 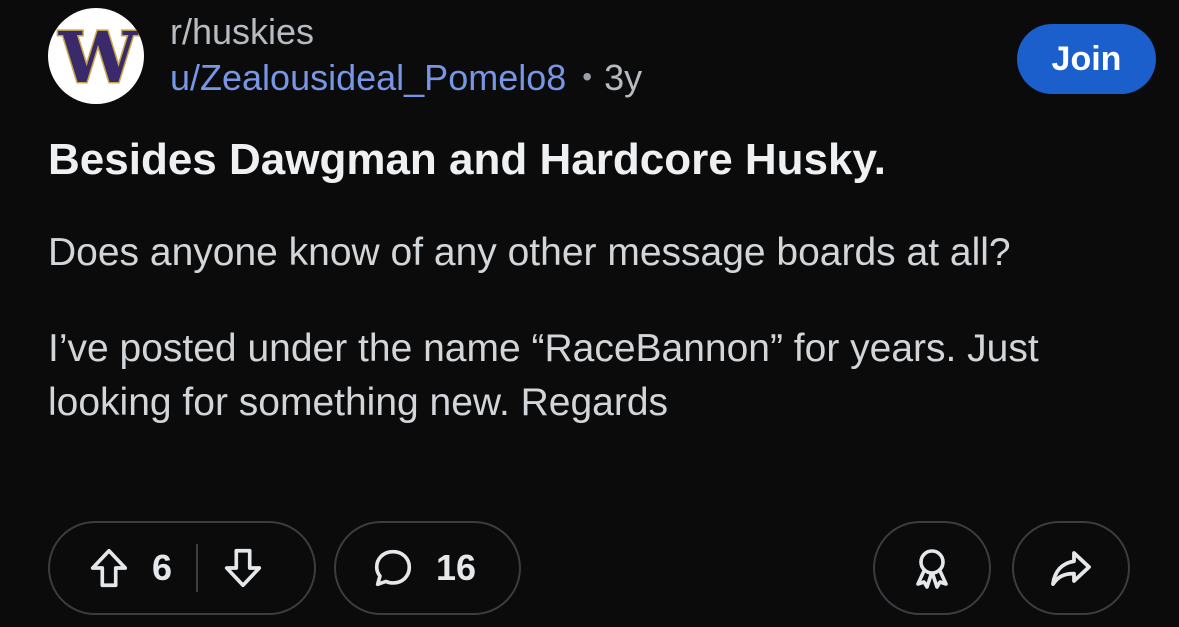 I want to click on vote-divider, so click(x=197, y=568).